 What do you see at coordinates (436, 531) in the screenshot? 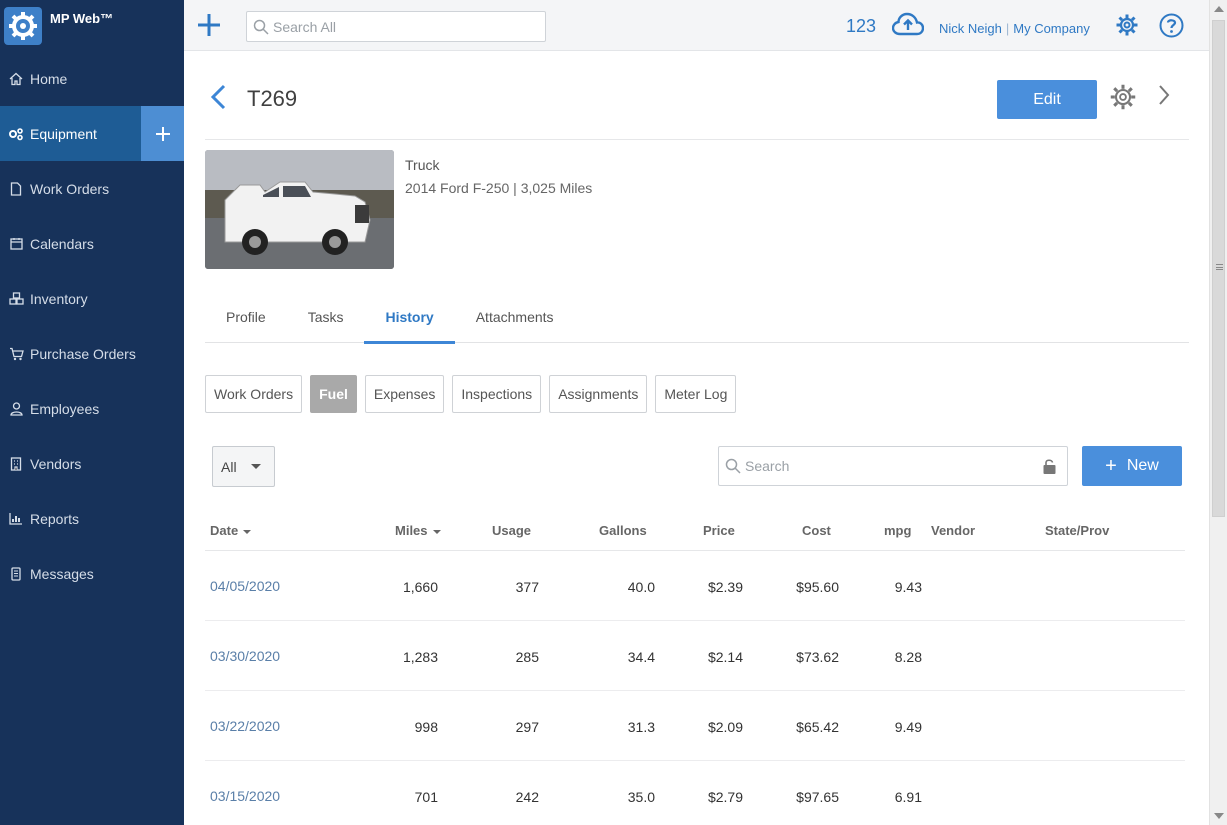
I see `sort-caret-icon` at bounding box center [436, 531].